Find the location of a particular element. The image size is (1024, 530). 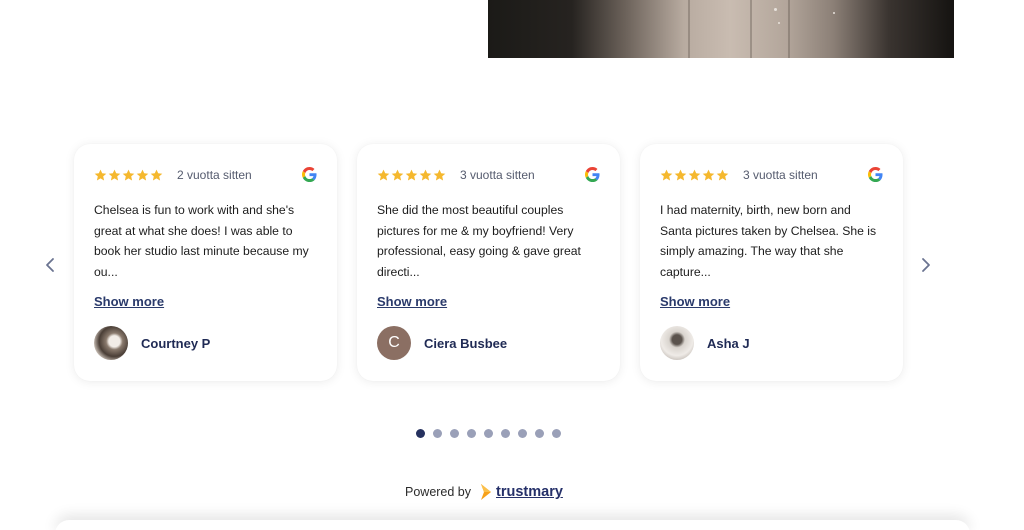

carousel-prev-button is located at coordinates (50, 265).